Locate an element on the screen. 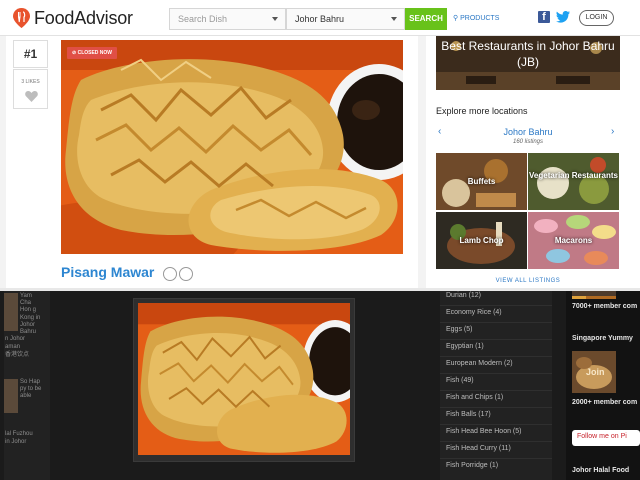 The height and width of the screenshot is (480, 640). tile-macarons: Macarons is located at coordinates (573, 240).